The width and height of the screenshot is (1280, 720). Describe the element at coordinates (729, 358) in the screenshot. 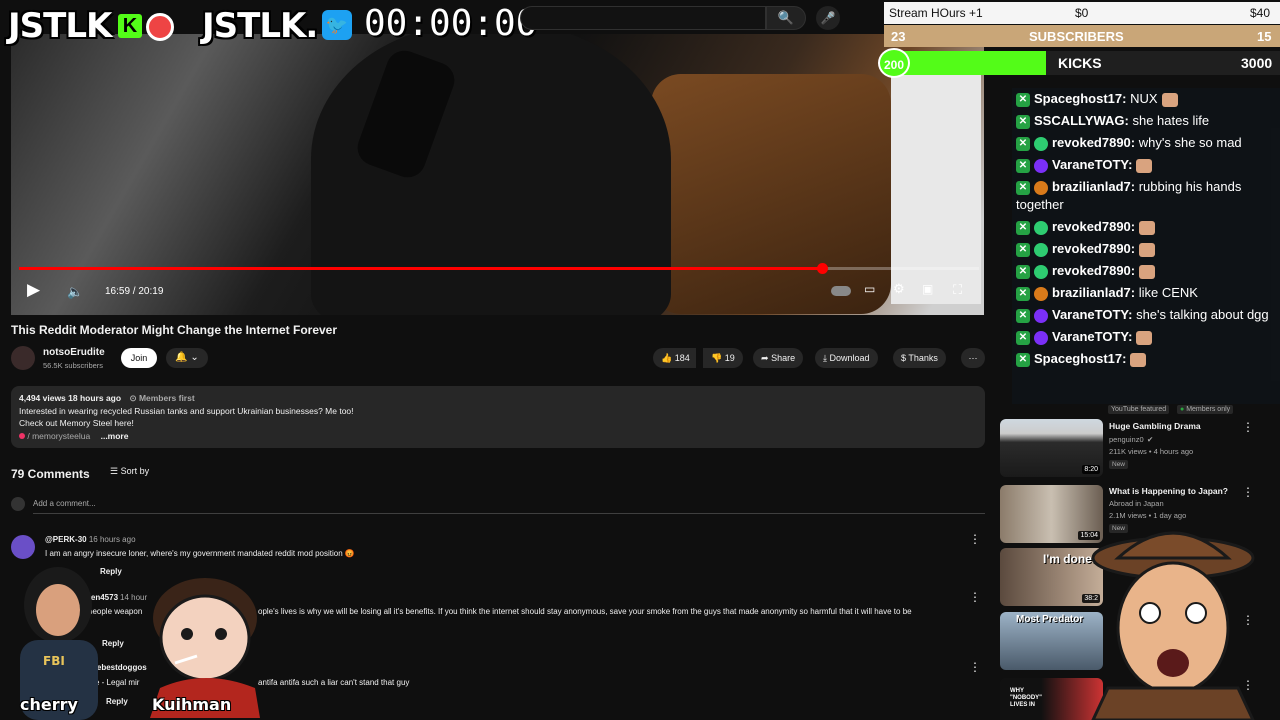

I see `dislike-count: 19` at that location.